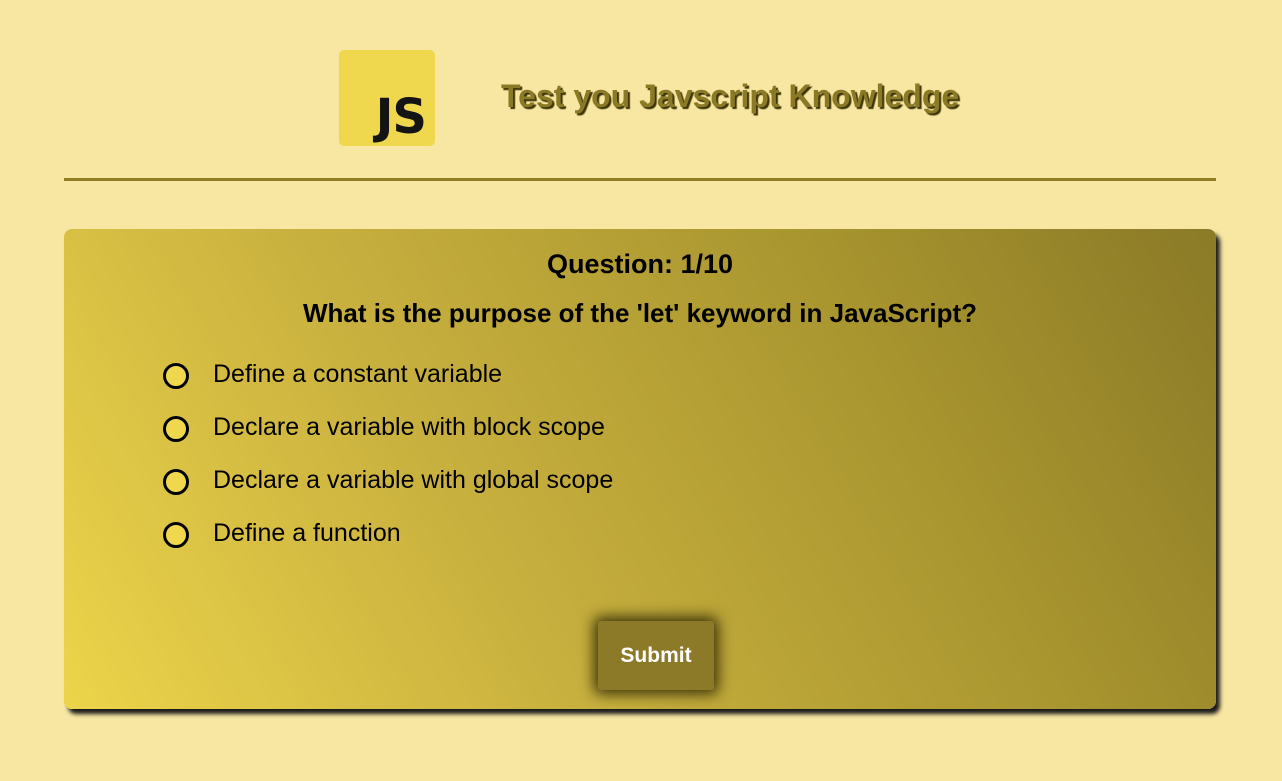 The width and height of the screenshot is (1282, 781). Describe the element at coordinates (409, 427) in the screenshot. I see `answer-option-label: Declare a variable with block scope` at that location.